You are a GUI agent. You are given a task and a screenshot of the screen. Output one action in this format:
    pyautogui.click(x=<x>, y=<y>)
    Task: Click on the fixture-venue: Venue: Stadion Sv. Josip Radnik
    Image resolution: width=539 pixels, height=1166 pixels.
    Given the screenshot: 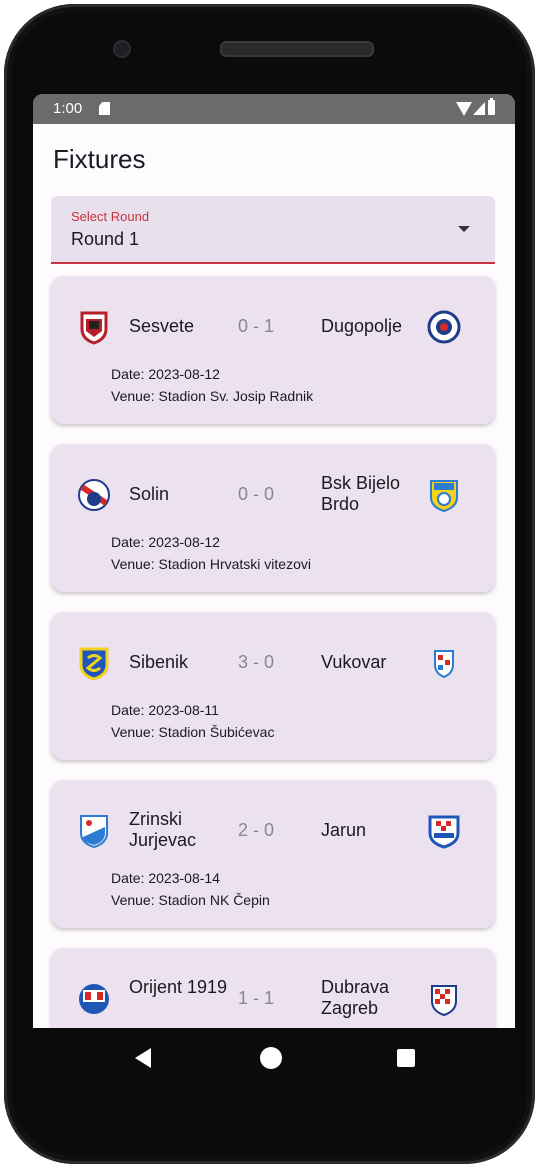 What is the action you would take?
    pyautogui.click(x=212, y=396)
    